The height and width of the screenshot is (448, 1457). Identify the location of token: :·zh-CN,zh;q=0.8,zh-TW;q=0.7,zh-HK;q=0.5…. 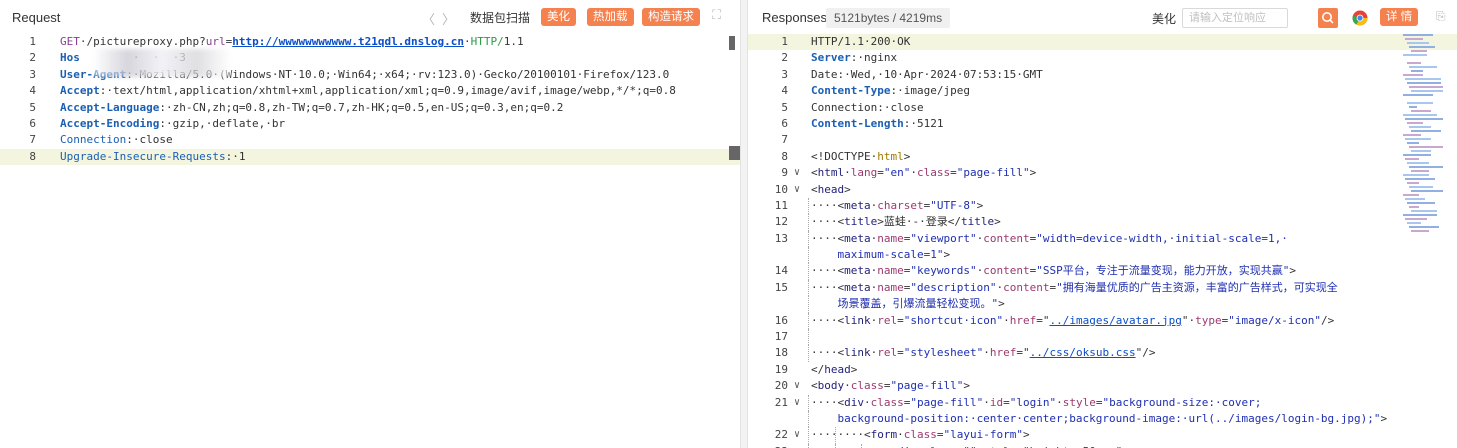
(361, 107).